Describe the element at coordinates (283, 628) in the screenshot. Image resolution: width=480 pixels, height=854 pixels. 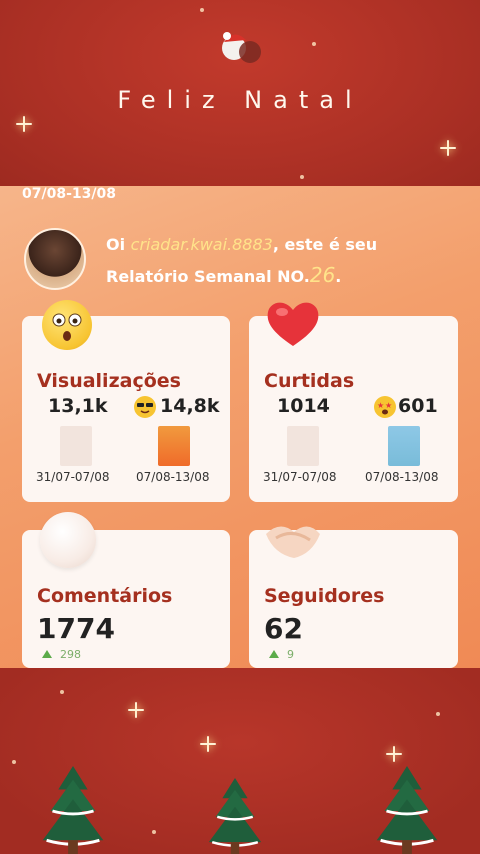
I see `followers-value: 62` at that location.